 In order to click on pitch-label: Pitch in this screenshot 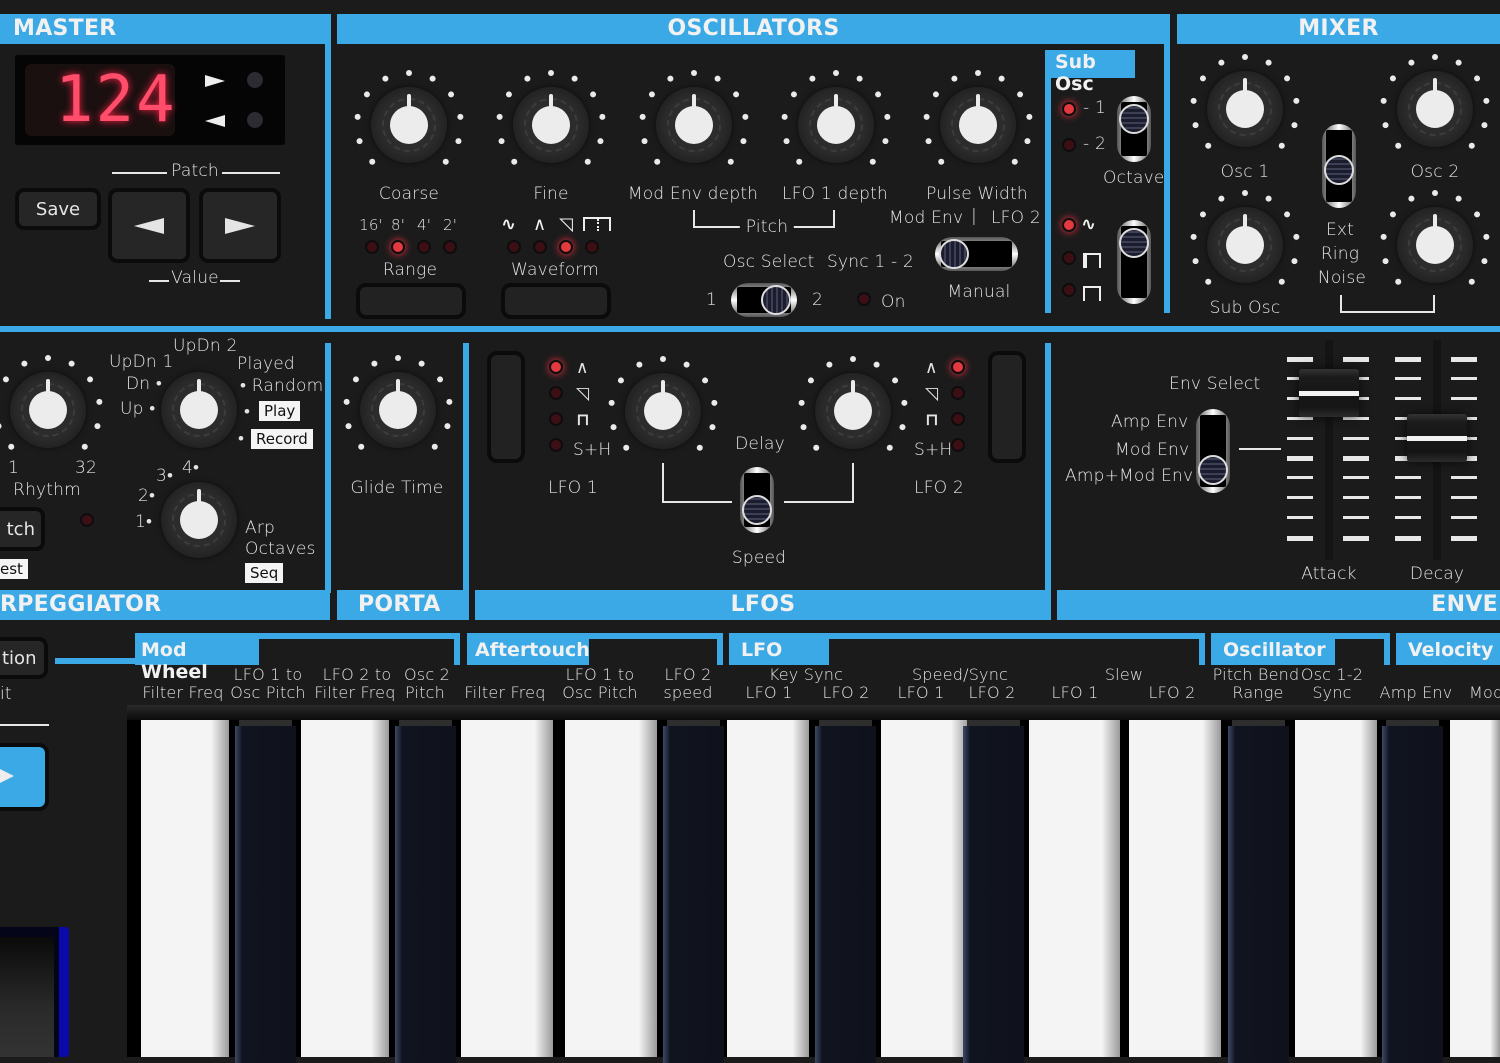, I will do `click(767, 227)`.